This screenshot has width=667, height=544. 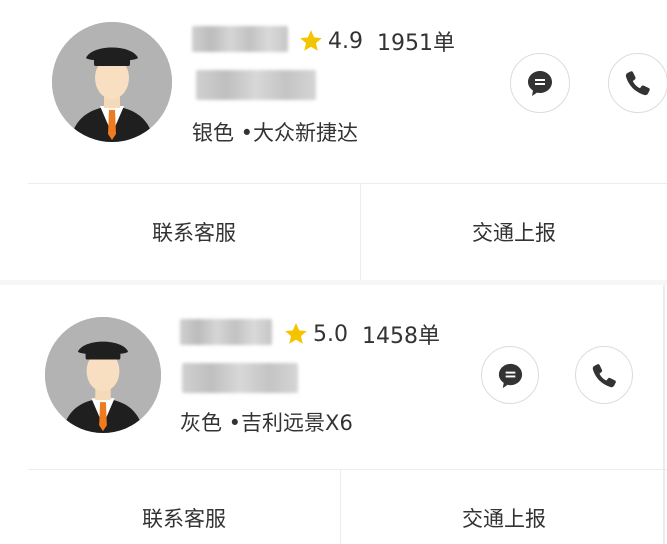 I want to click on rating-value: 5.0, so click(x=330, y=334).